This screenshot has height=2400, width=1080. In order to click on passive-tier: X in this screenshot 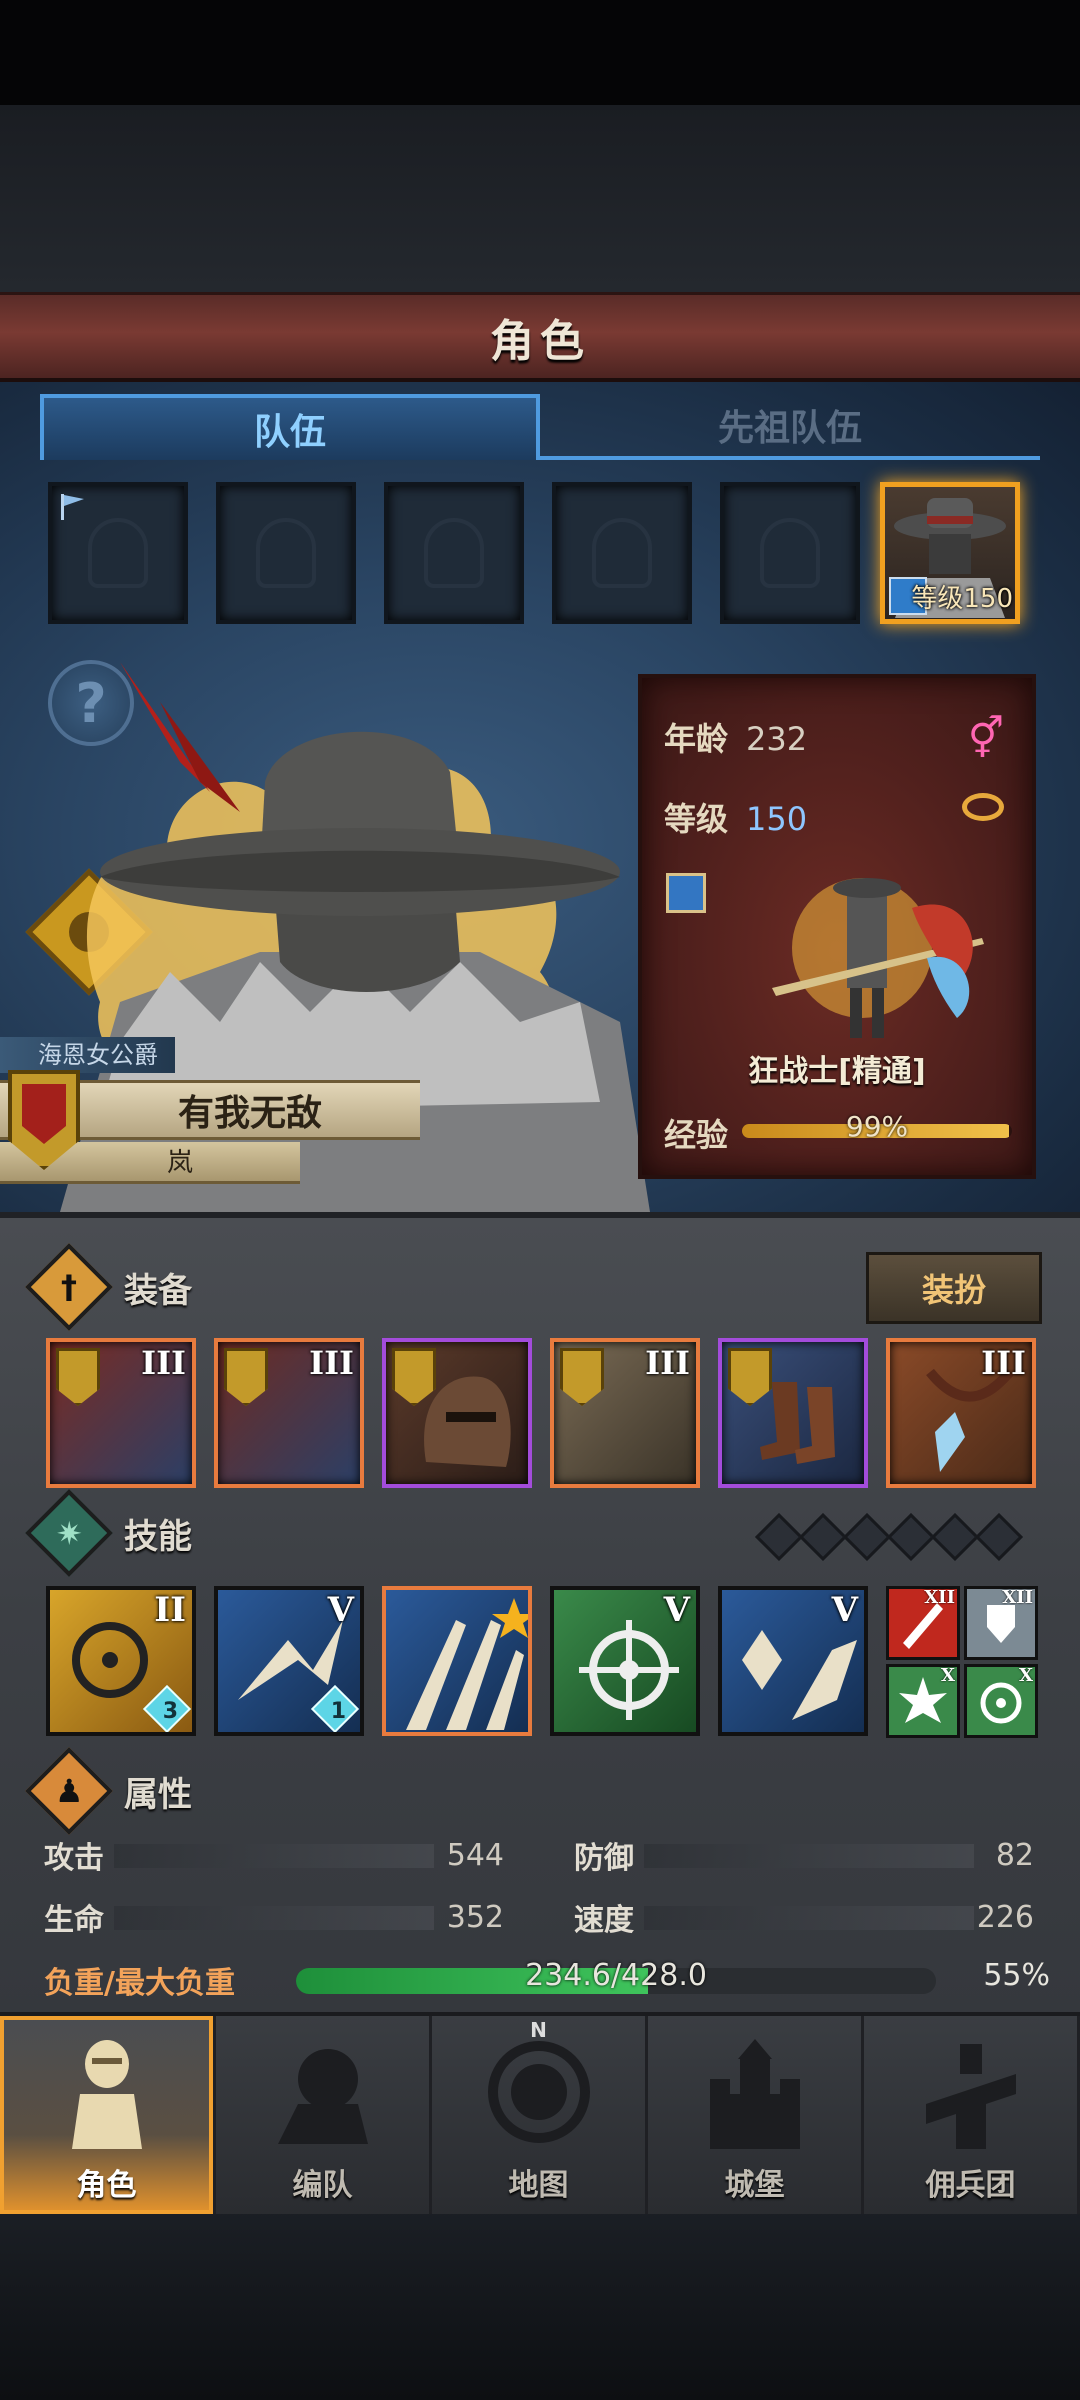, I will do `click(948, 1675)`.